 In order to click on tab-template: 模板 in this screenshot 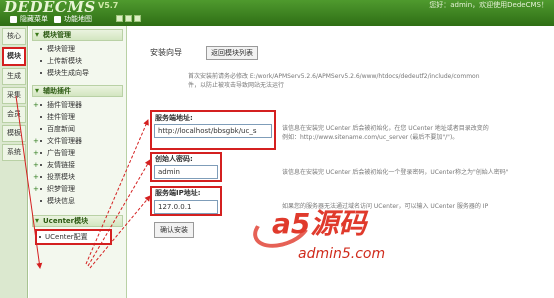, I will do `click(14, 133)`.